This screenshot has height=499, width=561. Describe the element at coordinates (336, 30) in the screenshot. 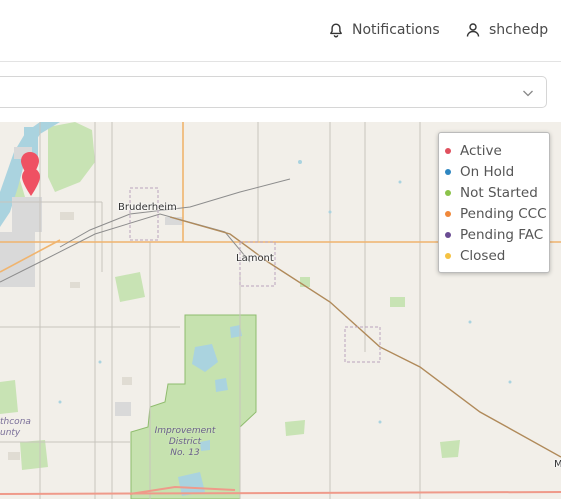

I see `bell-icon` at that location.